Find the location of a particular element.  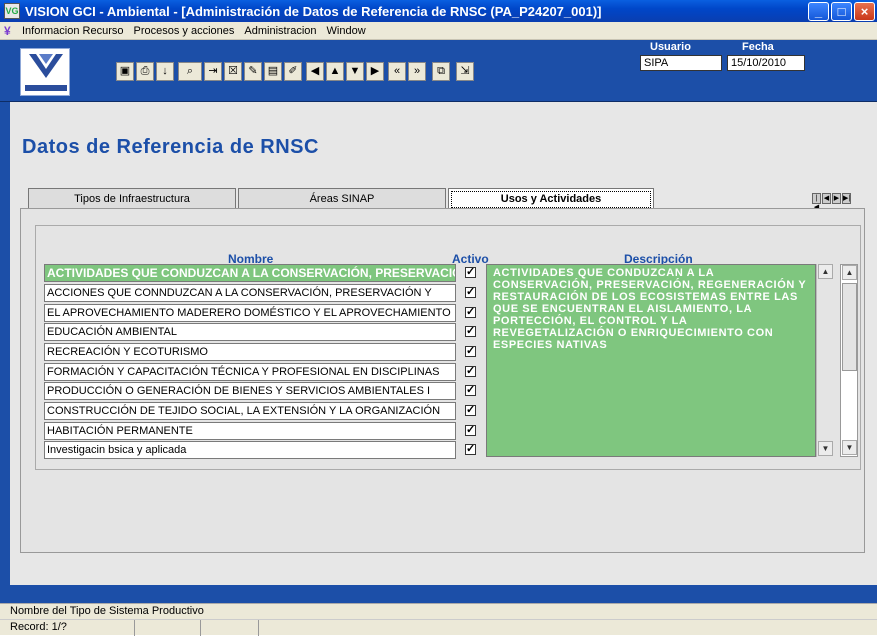

grid-scrollbar: ▲ ▼ is located at coordinates (849, 360).